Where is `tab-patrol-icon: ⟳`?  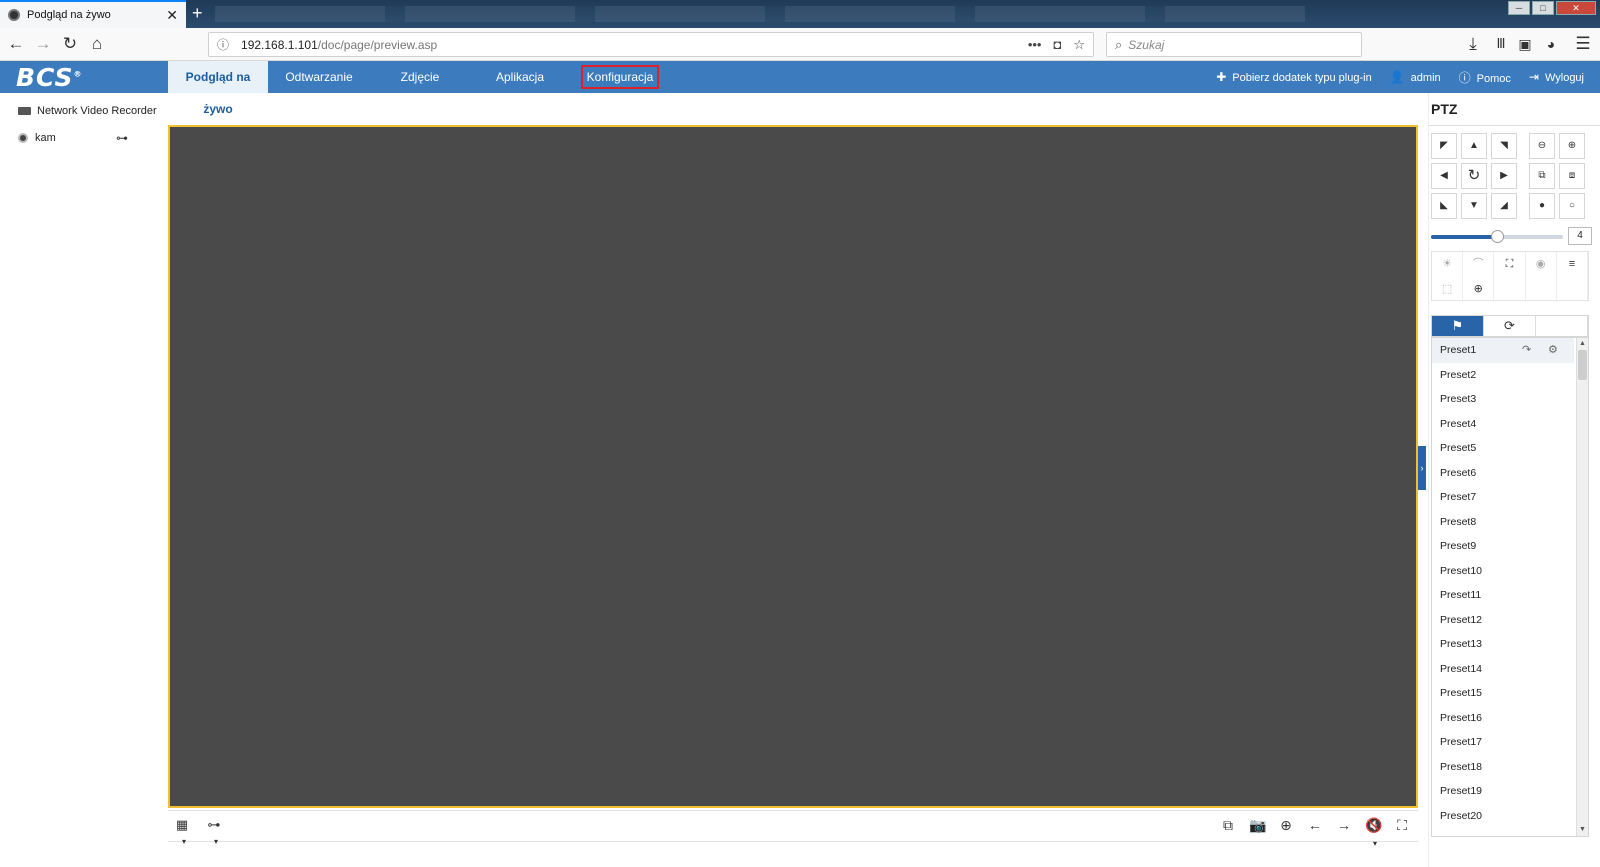
tab-patrol-icon: ⟳ is located at coordinates (1510, 326).